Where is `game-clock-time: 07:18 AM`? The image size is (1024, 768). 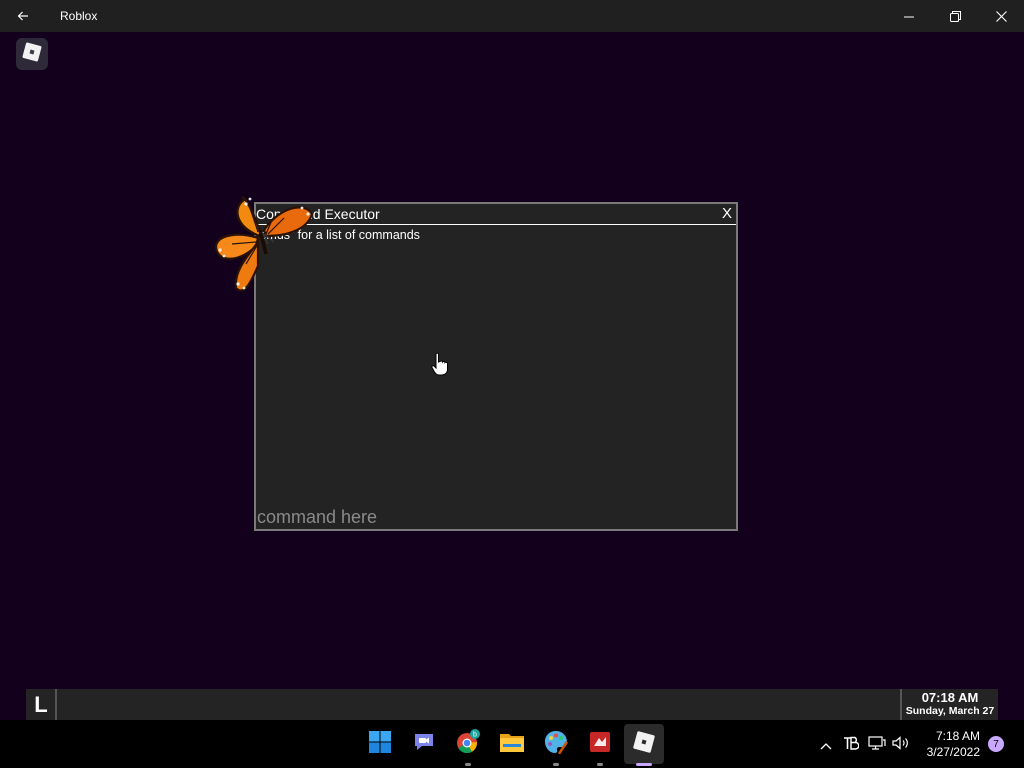 game-clock-time: 07:18 AM is located at coordinates (950, 697).